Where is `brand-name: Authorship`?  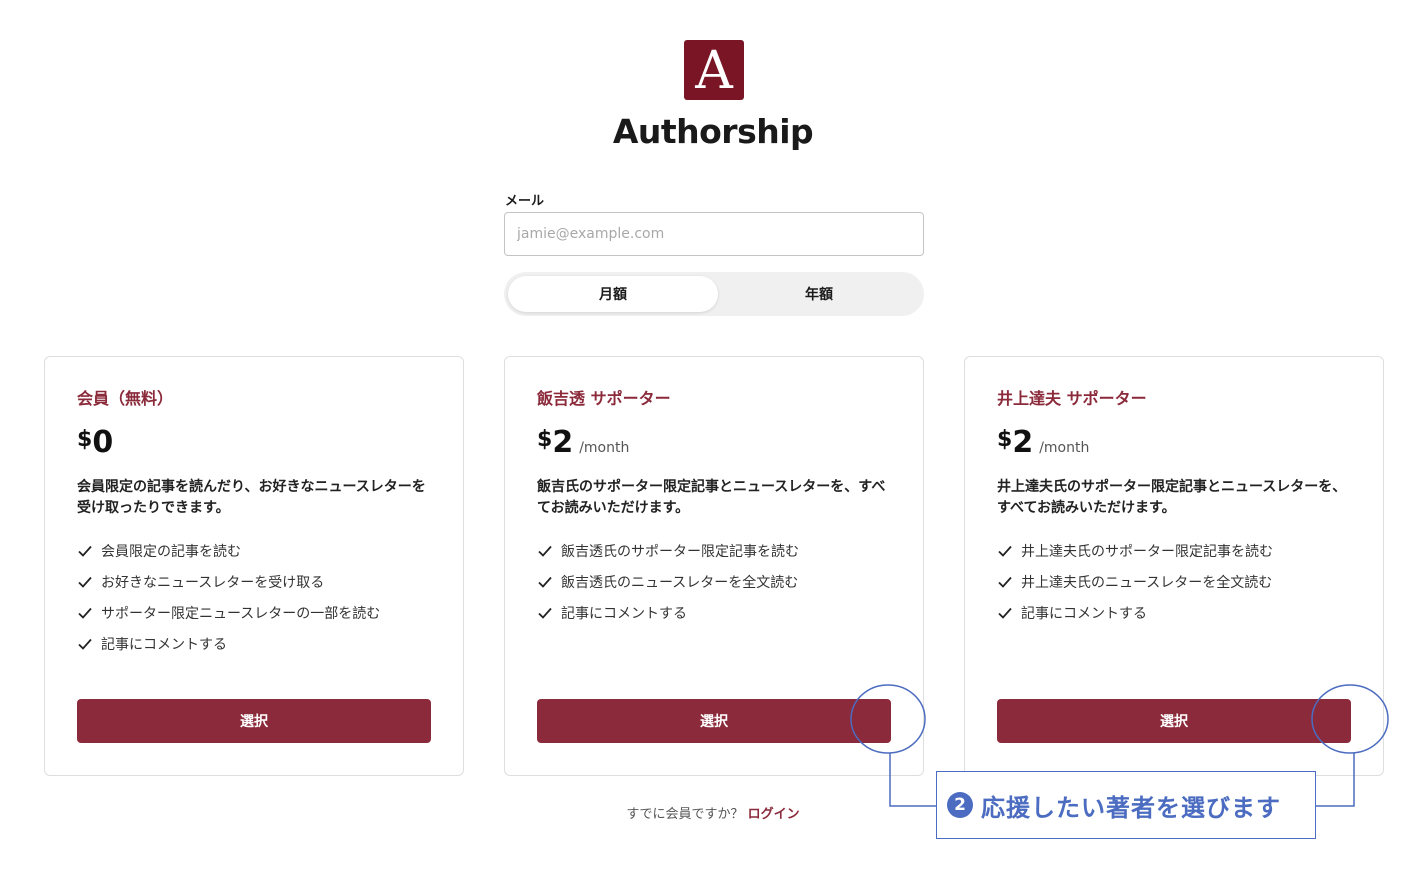
brand-name: Authorship is located at coordinates (713, 131).